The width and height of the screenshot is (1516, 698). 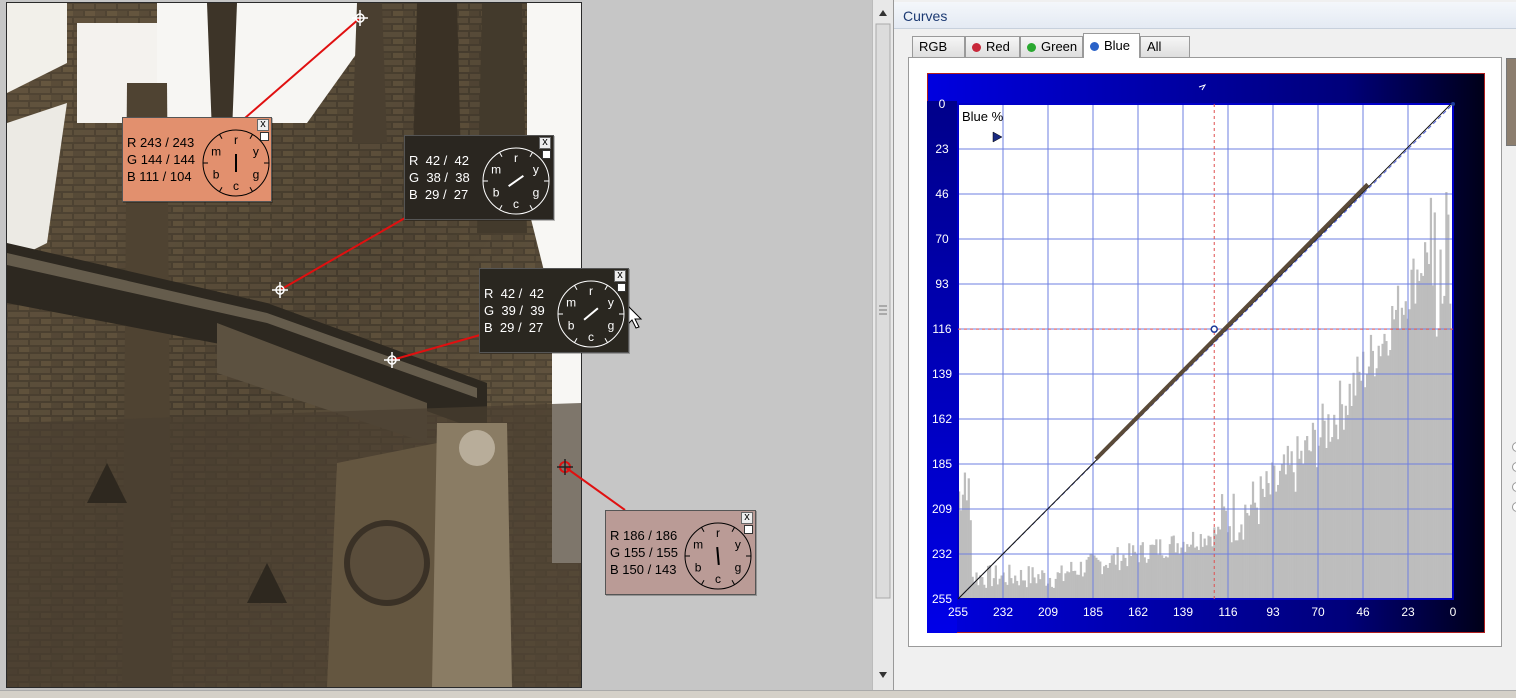 I want to click on tab-all: All, so click(x=1165, y=46).